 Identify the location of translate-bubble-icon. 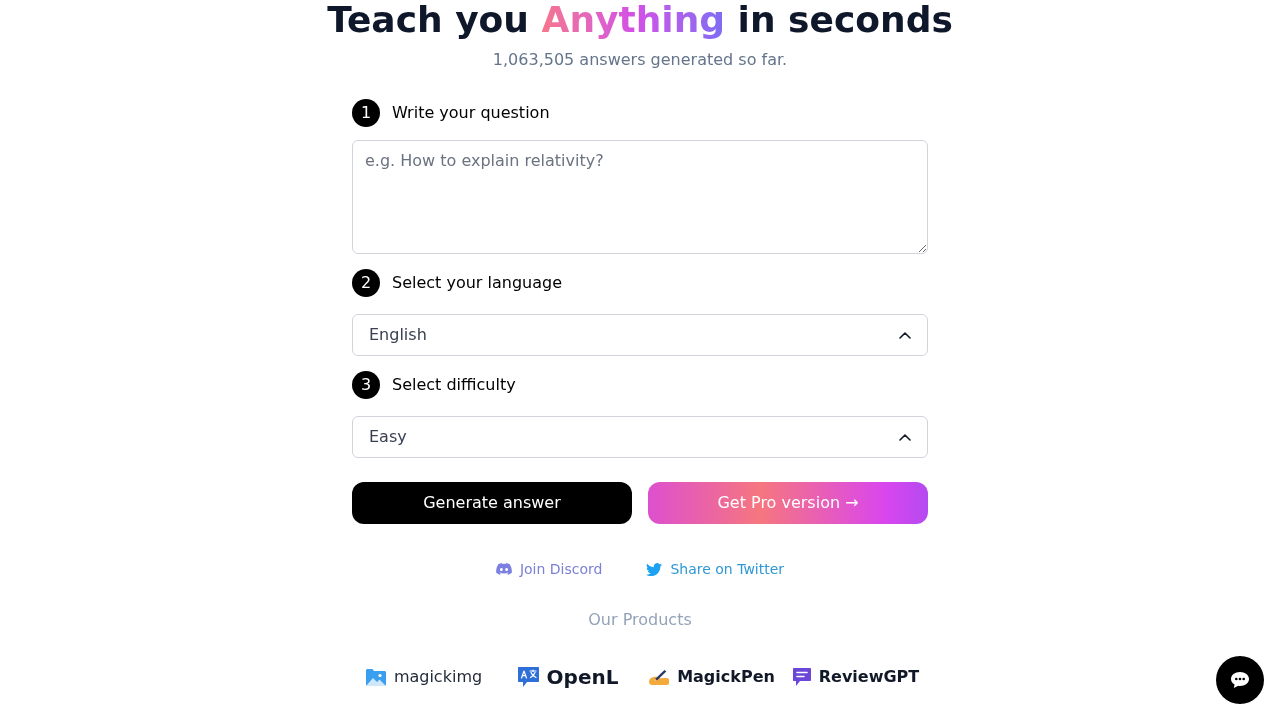
(528, 677).